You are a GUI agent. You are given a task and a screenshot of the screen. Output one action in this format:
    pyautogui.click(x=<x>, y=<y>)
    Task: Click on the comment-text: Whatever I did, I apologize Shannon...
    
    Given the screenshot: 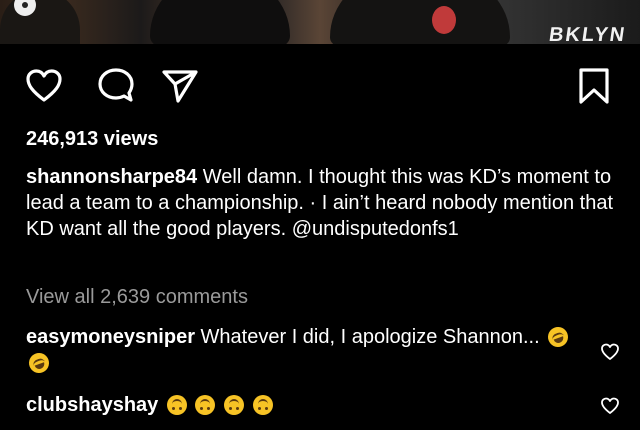 What is the action you would take?
    pyautogui.click(x=370, y=337)
    